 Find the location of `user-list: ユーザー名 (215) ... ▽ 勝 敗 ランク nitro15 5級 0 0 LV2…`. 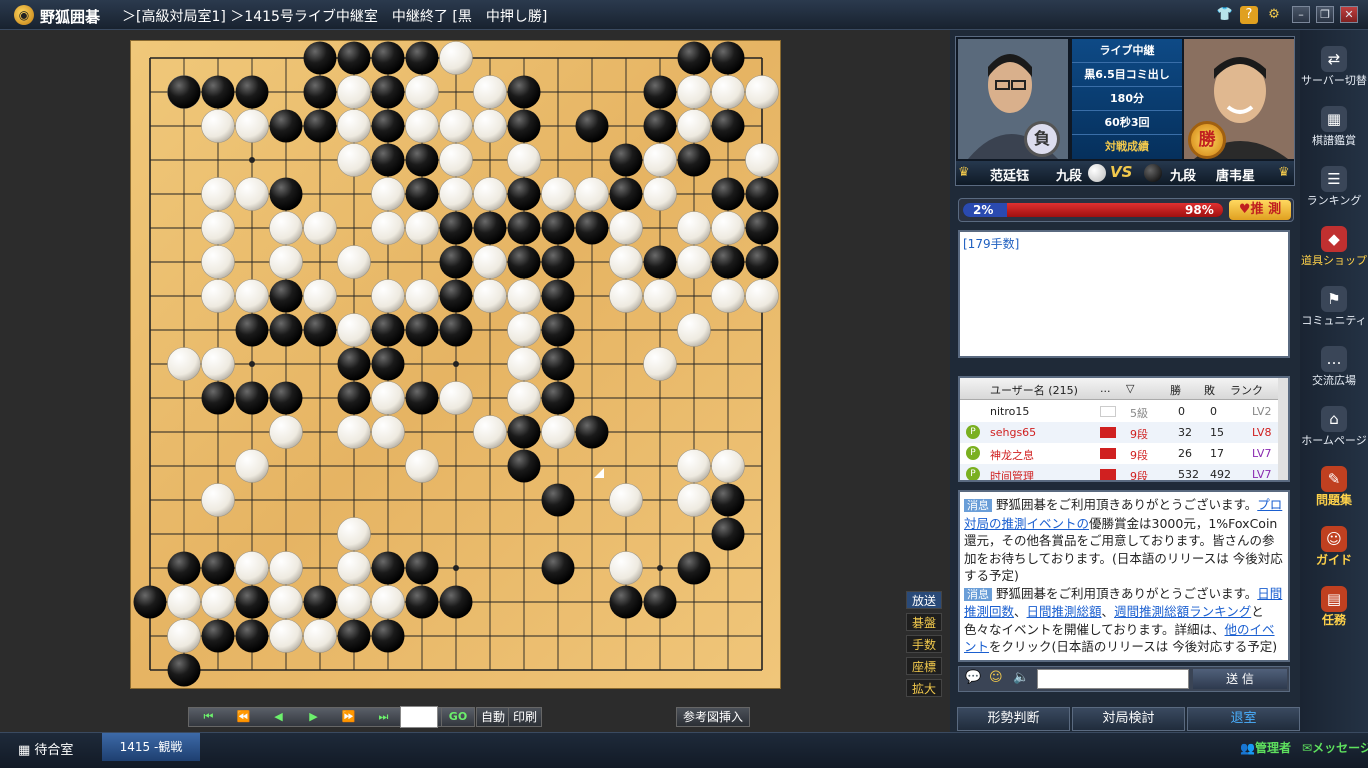

user-list: ユーザー名 (215) ... ▽ 勝 敗 ランク nitro15 5級 0 0 LV2… is located at coordinates (1124, 429).